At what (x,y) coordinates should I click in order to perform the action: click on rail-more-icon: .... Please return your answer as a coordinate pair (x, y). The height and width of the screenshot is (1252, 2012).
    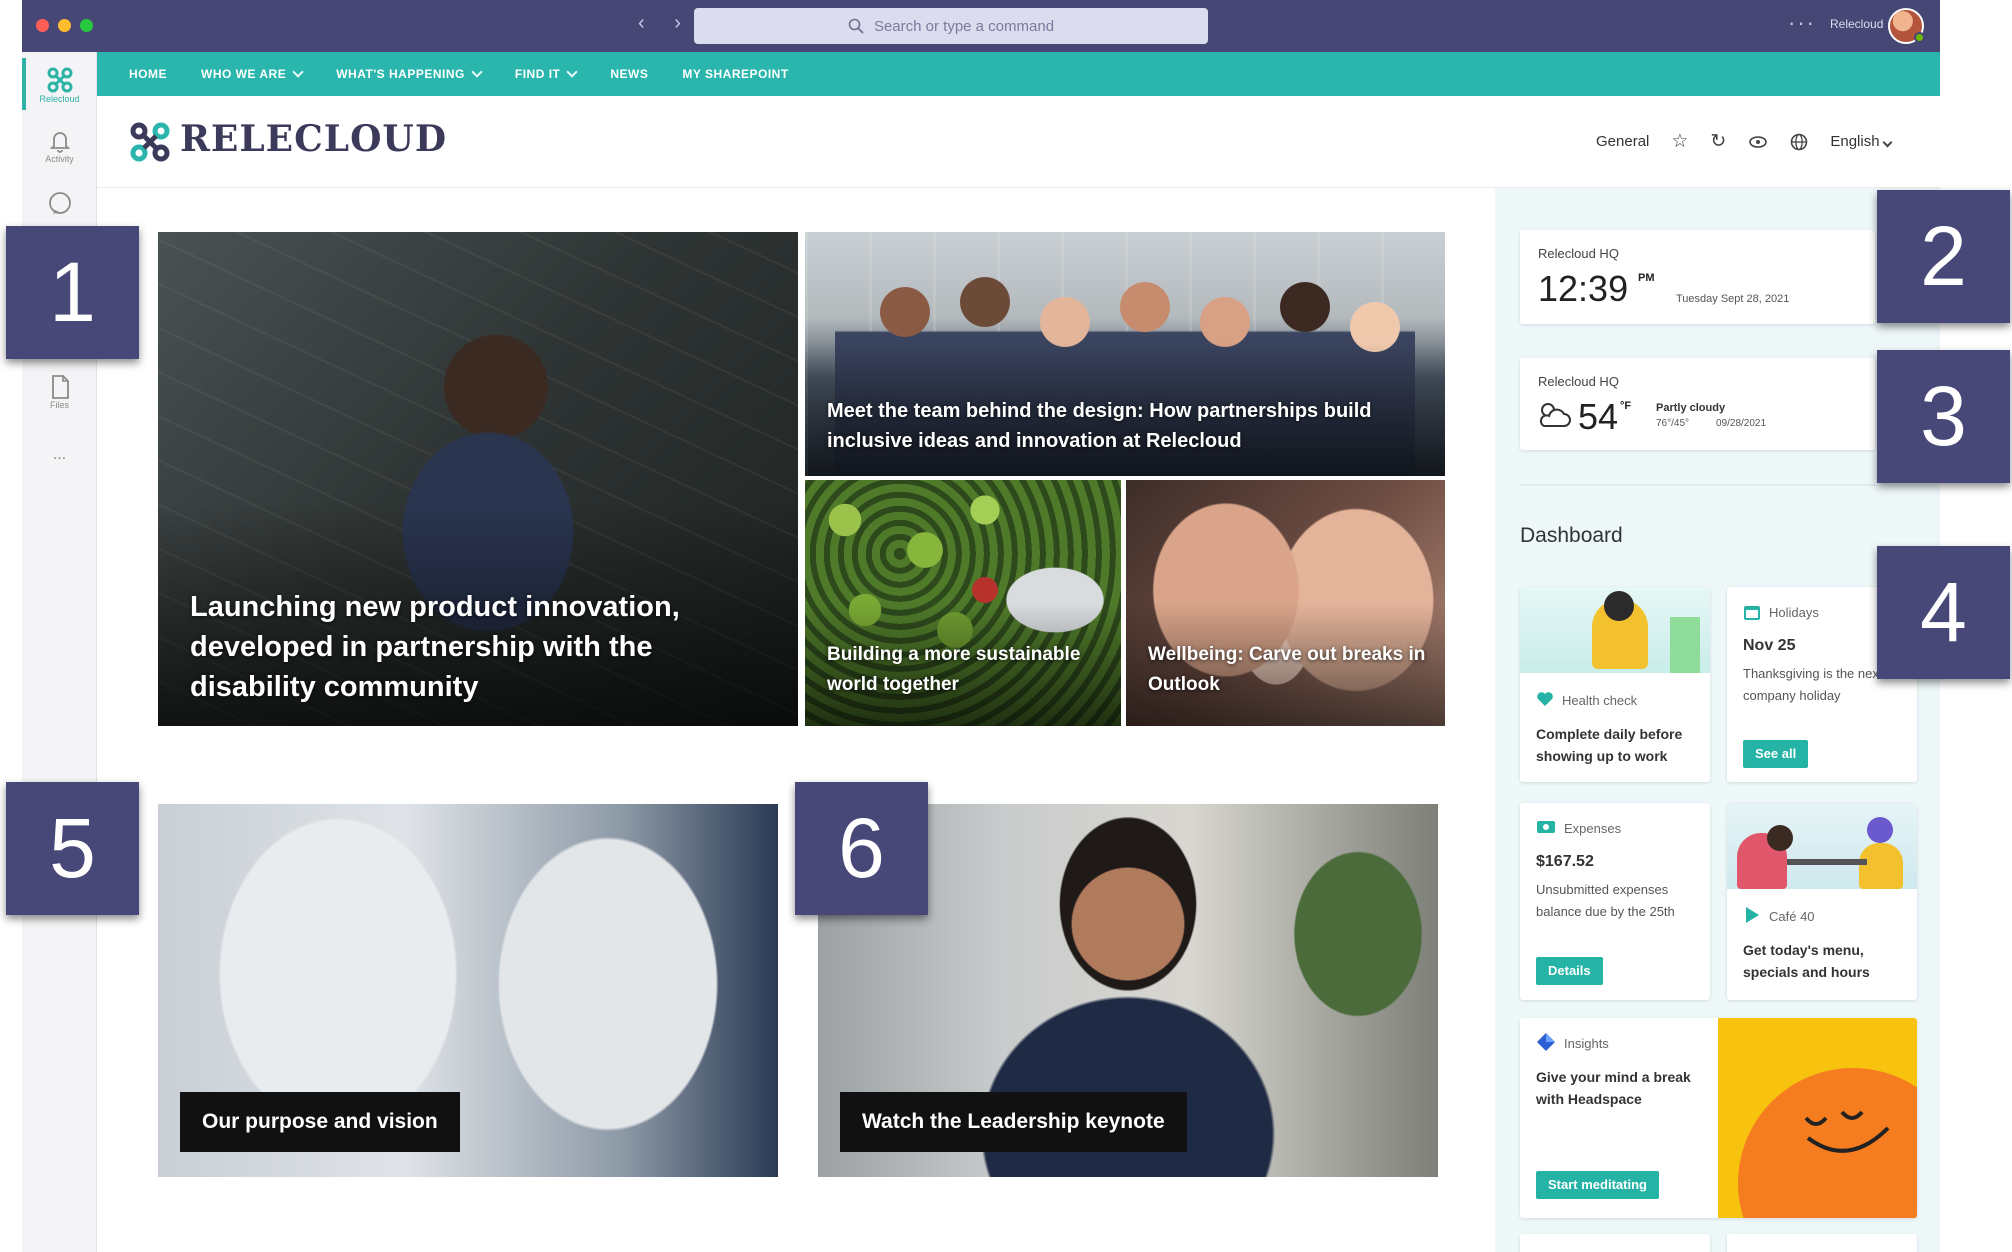
    Looking at the image, I should click on (59, 455).